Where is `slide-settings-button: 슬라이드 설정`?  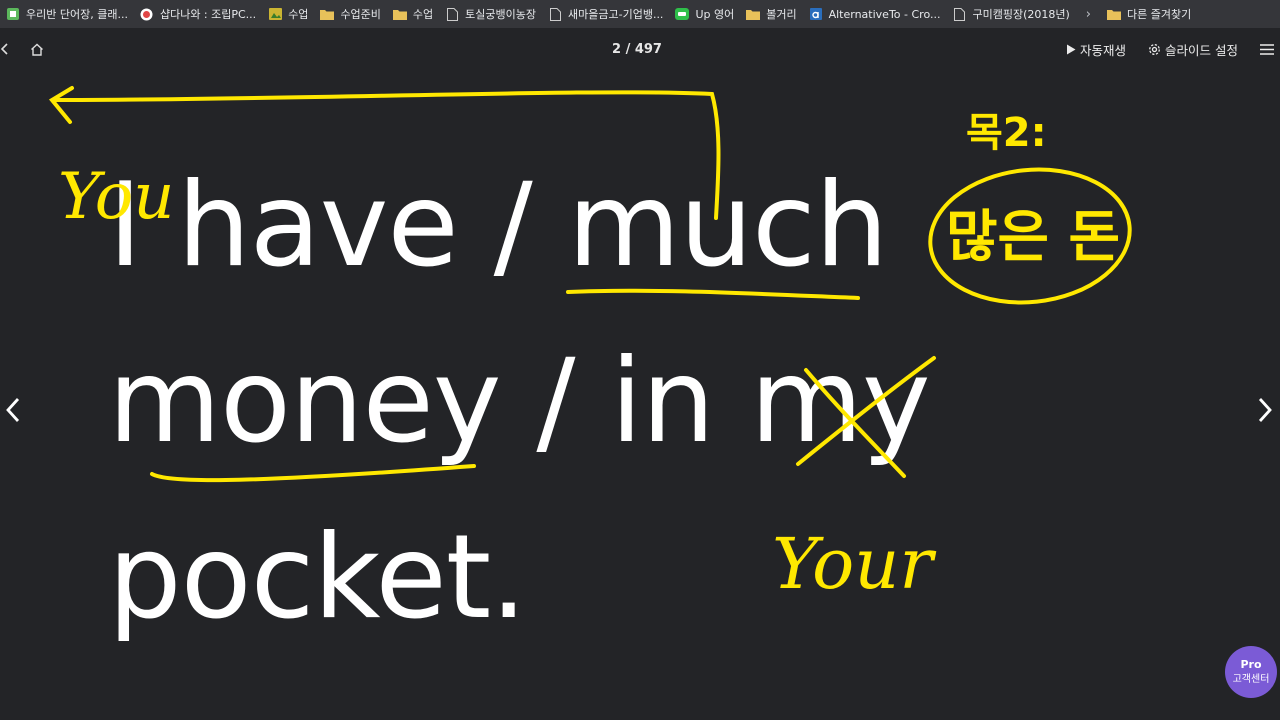
slide-settings-button: 슬라이드 설정 is located at coordinates (1193, 49).